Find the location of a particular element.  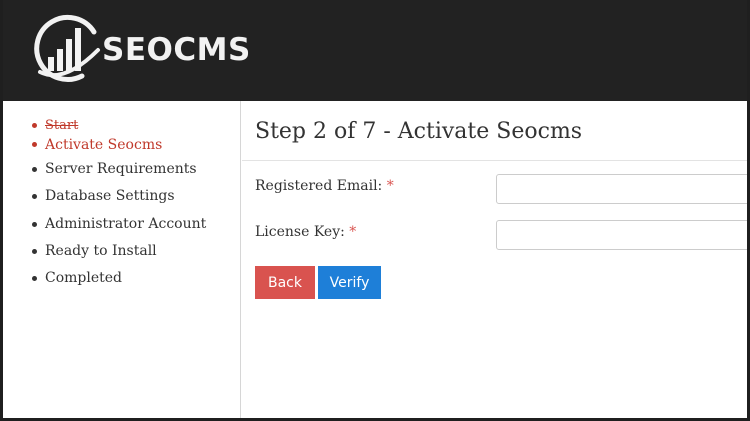

license-key-input is located at coordinates (623, 235).